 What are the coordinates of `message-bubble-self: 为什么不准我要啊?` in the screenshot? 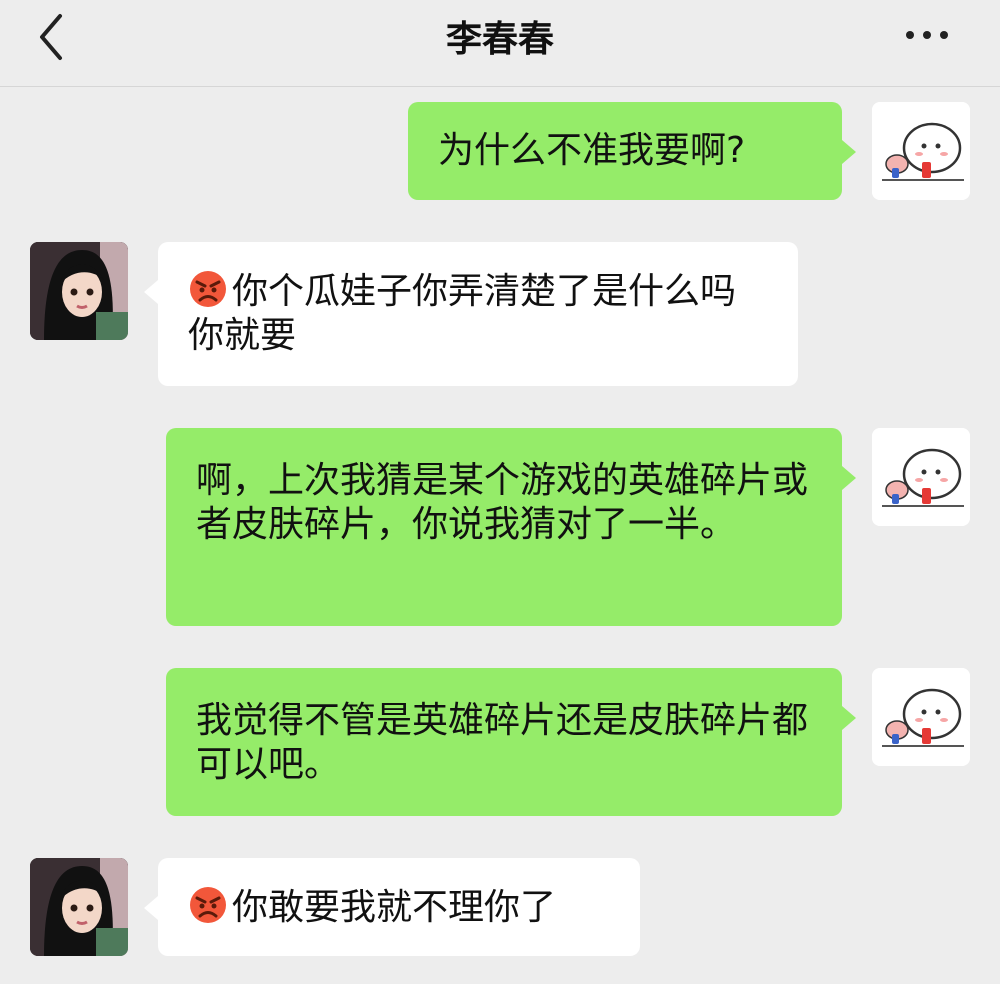 It's located at (632, 151).